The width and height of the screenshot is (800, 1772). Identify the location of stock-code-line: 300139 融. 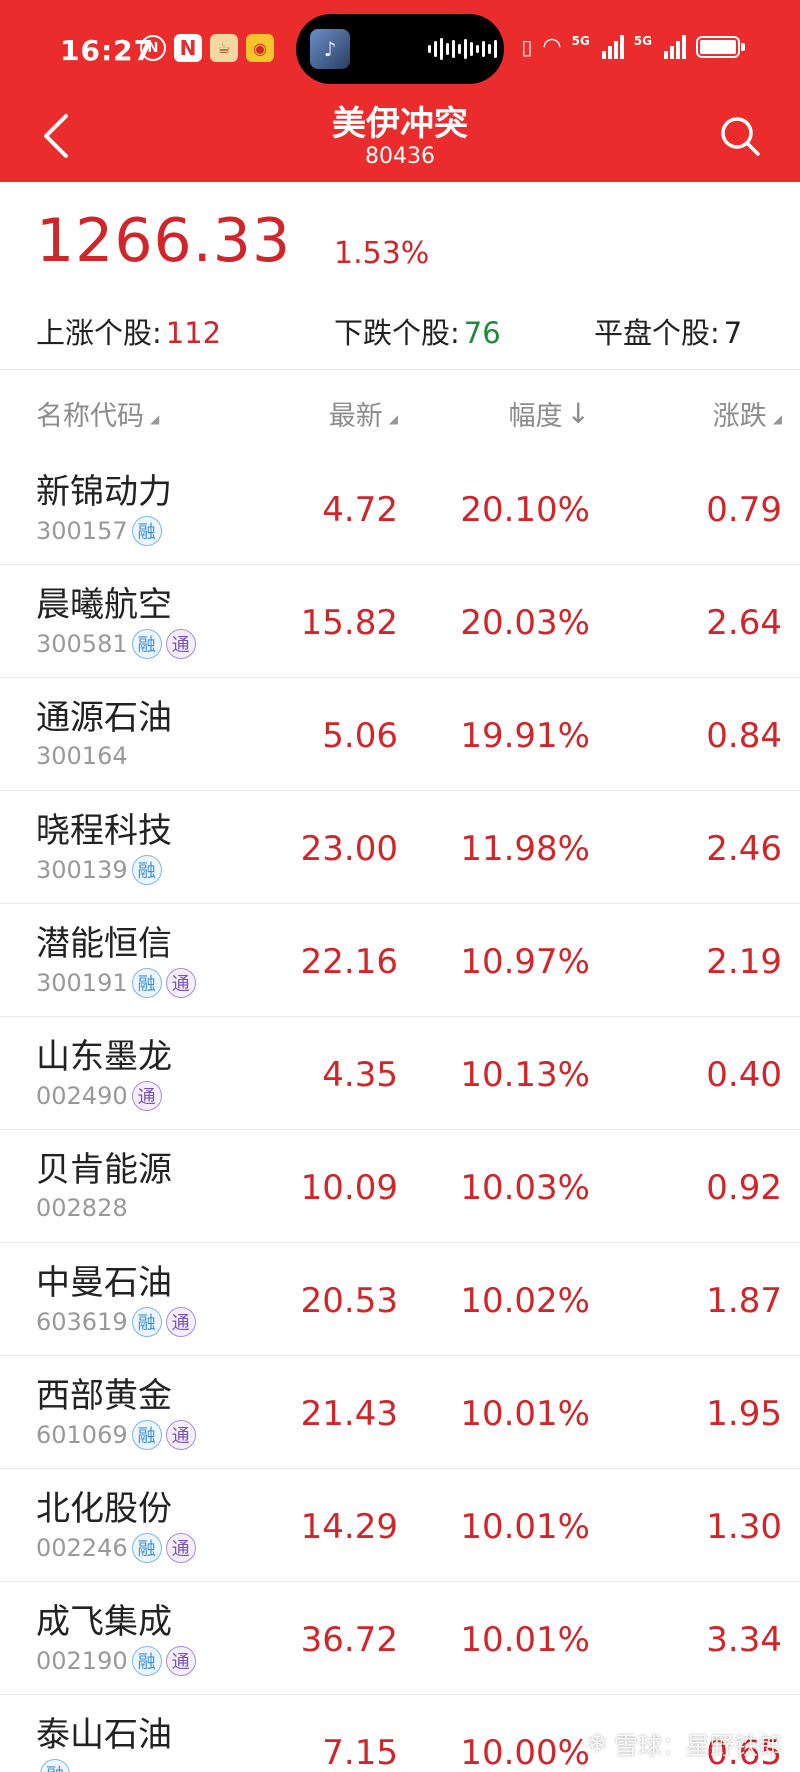
(99, 870).